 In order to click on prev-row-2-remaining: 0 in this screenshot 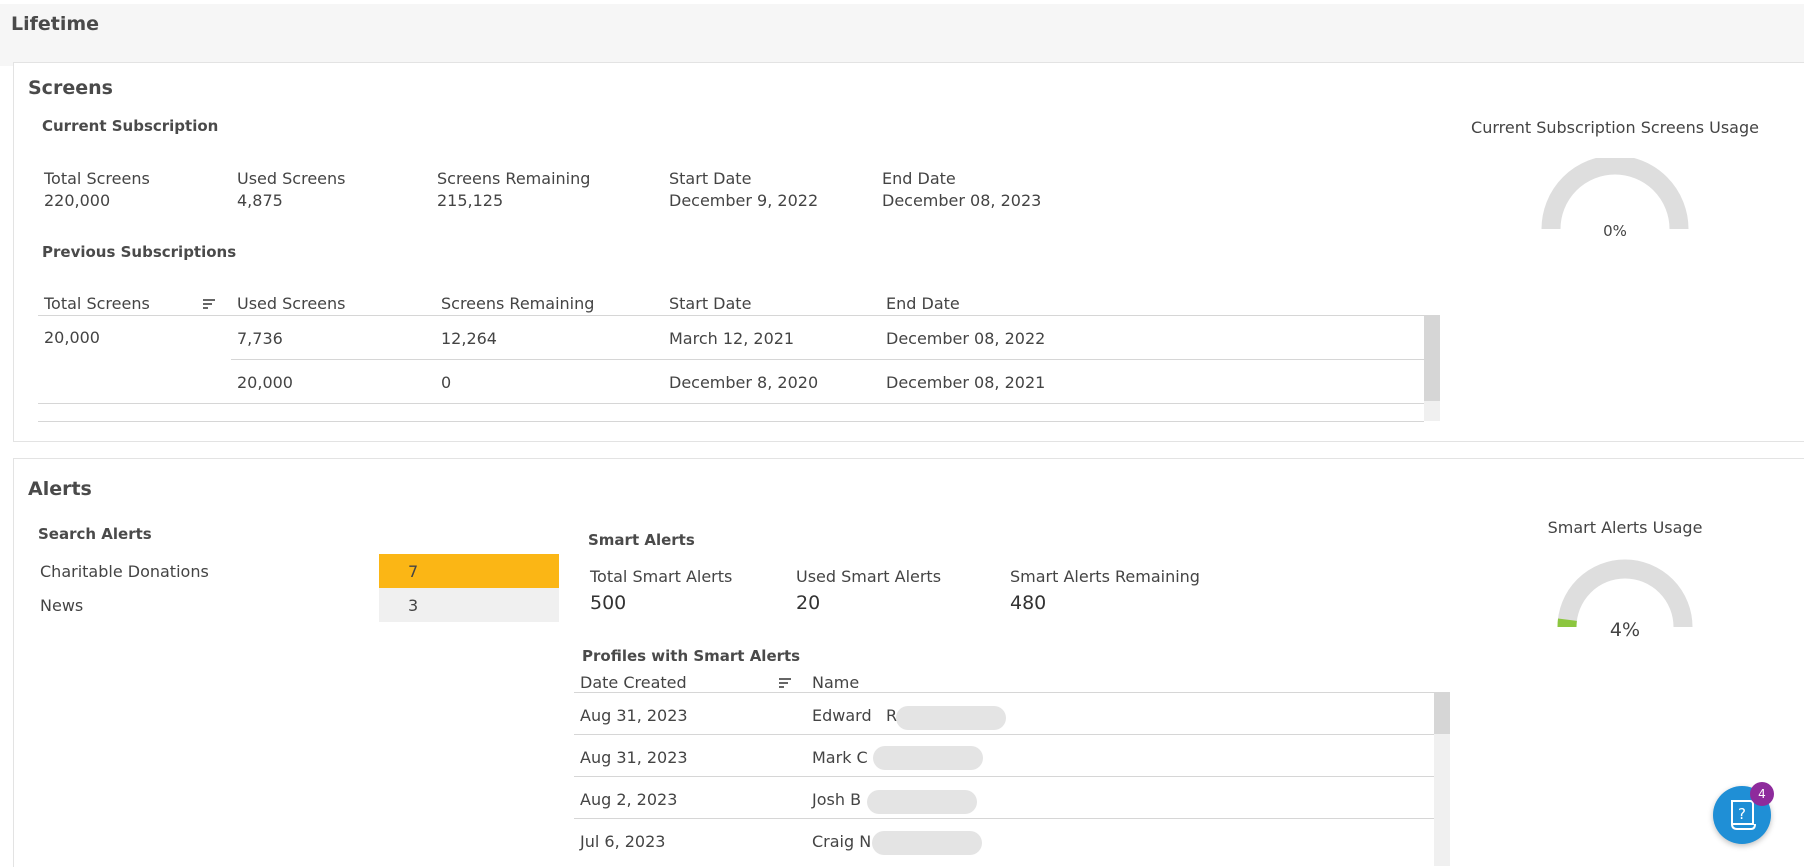, I will do `click(446, 382)`.